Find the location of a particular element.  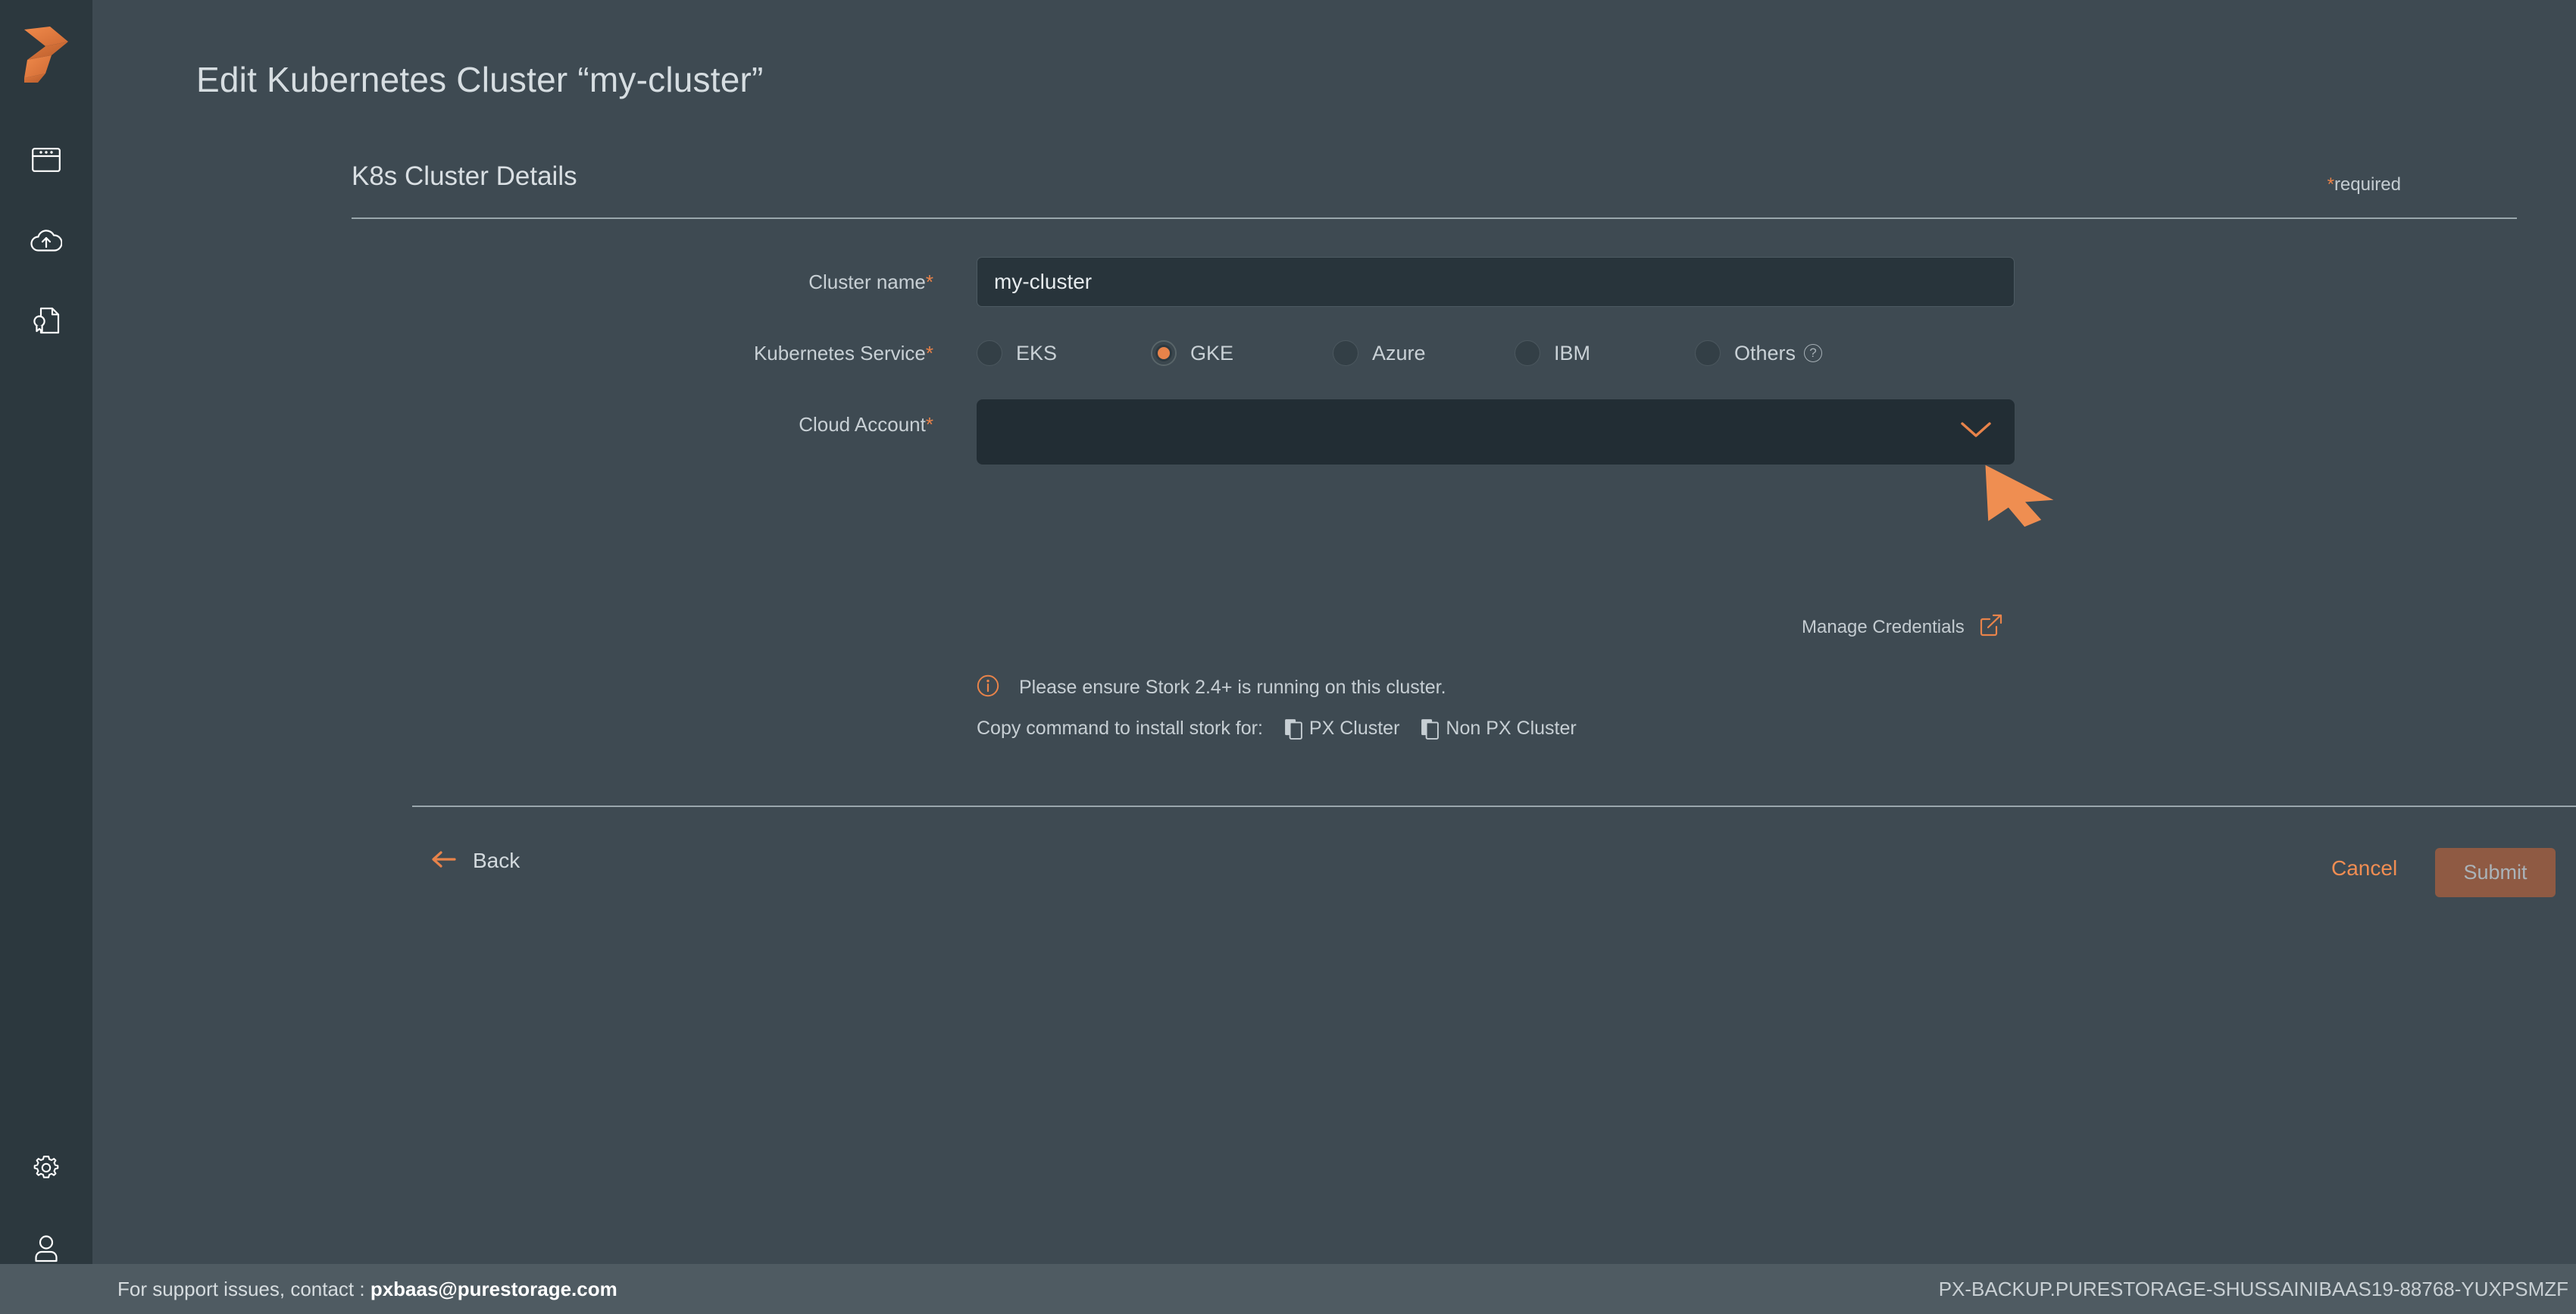

copy-command-px-cluster: PX Cluster is located at coordinates (1341, 729).